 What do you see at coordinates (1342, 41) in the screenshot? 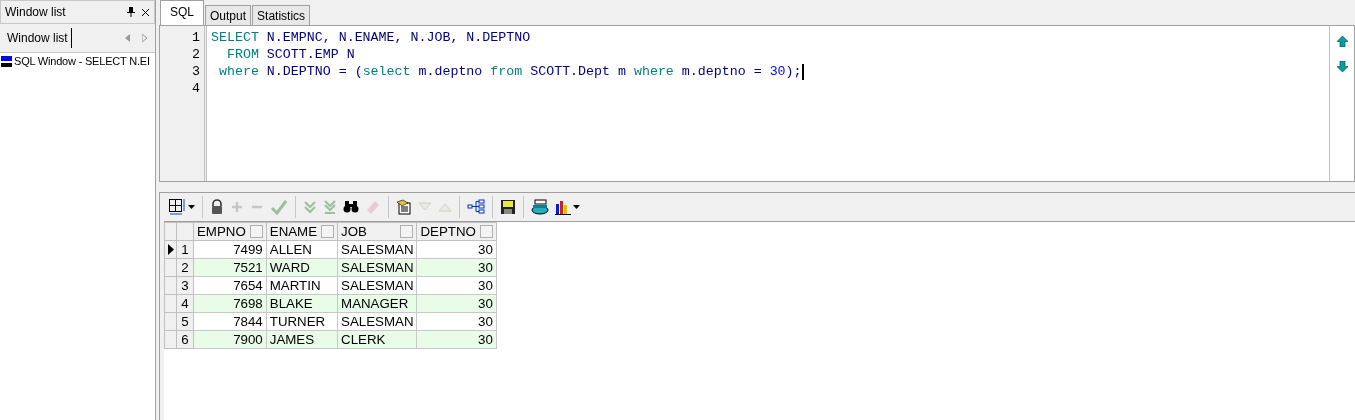
I see `arrow-up-icon` at bounding box center [1342, 41].